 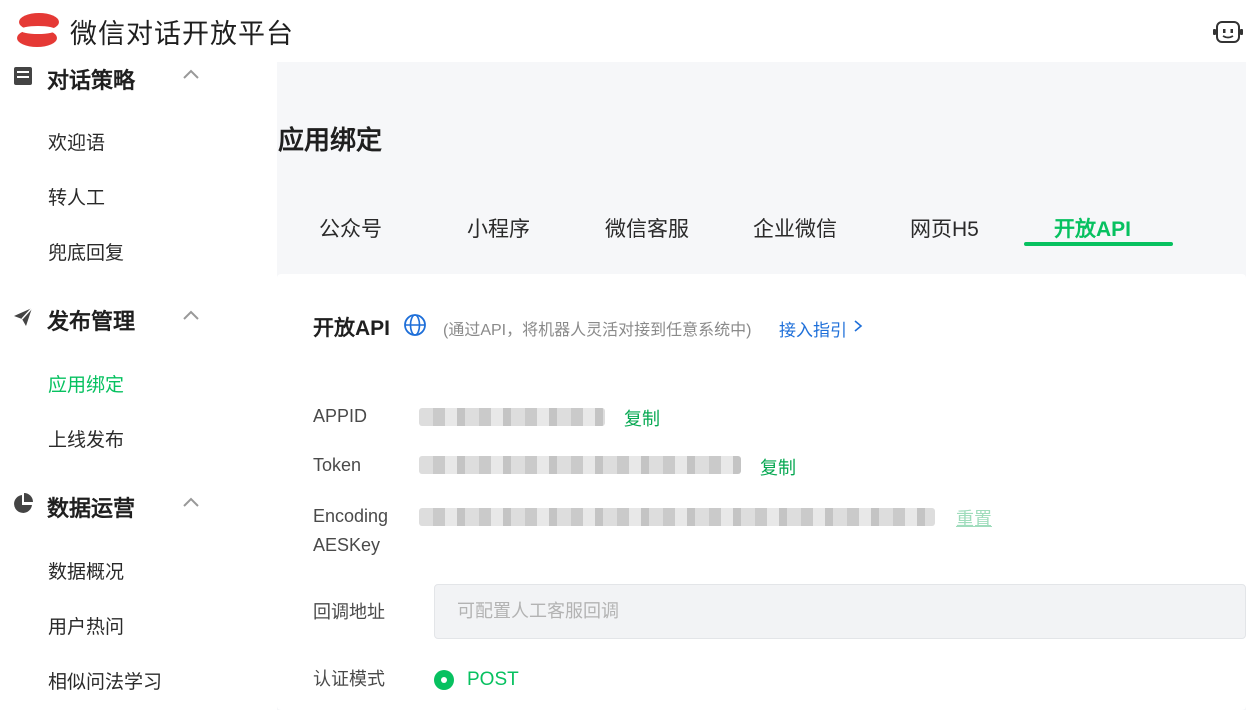 I want to click on sidebar-group-label: 对话策略, so click(x=91, y=80).